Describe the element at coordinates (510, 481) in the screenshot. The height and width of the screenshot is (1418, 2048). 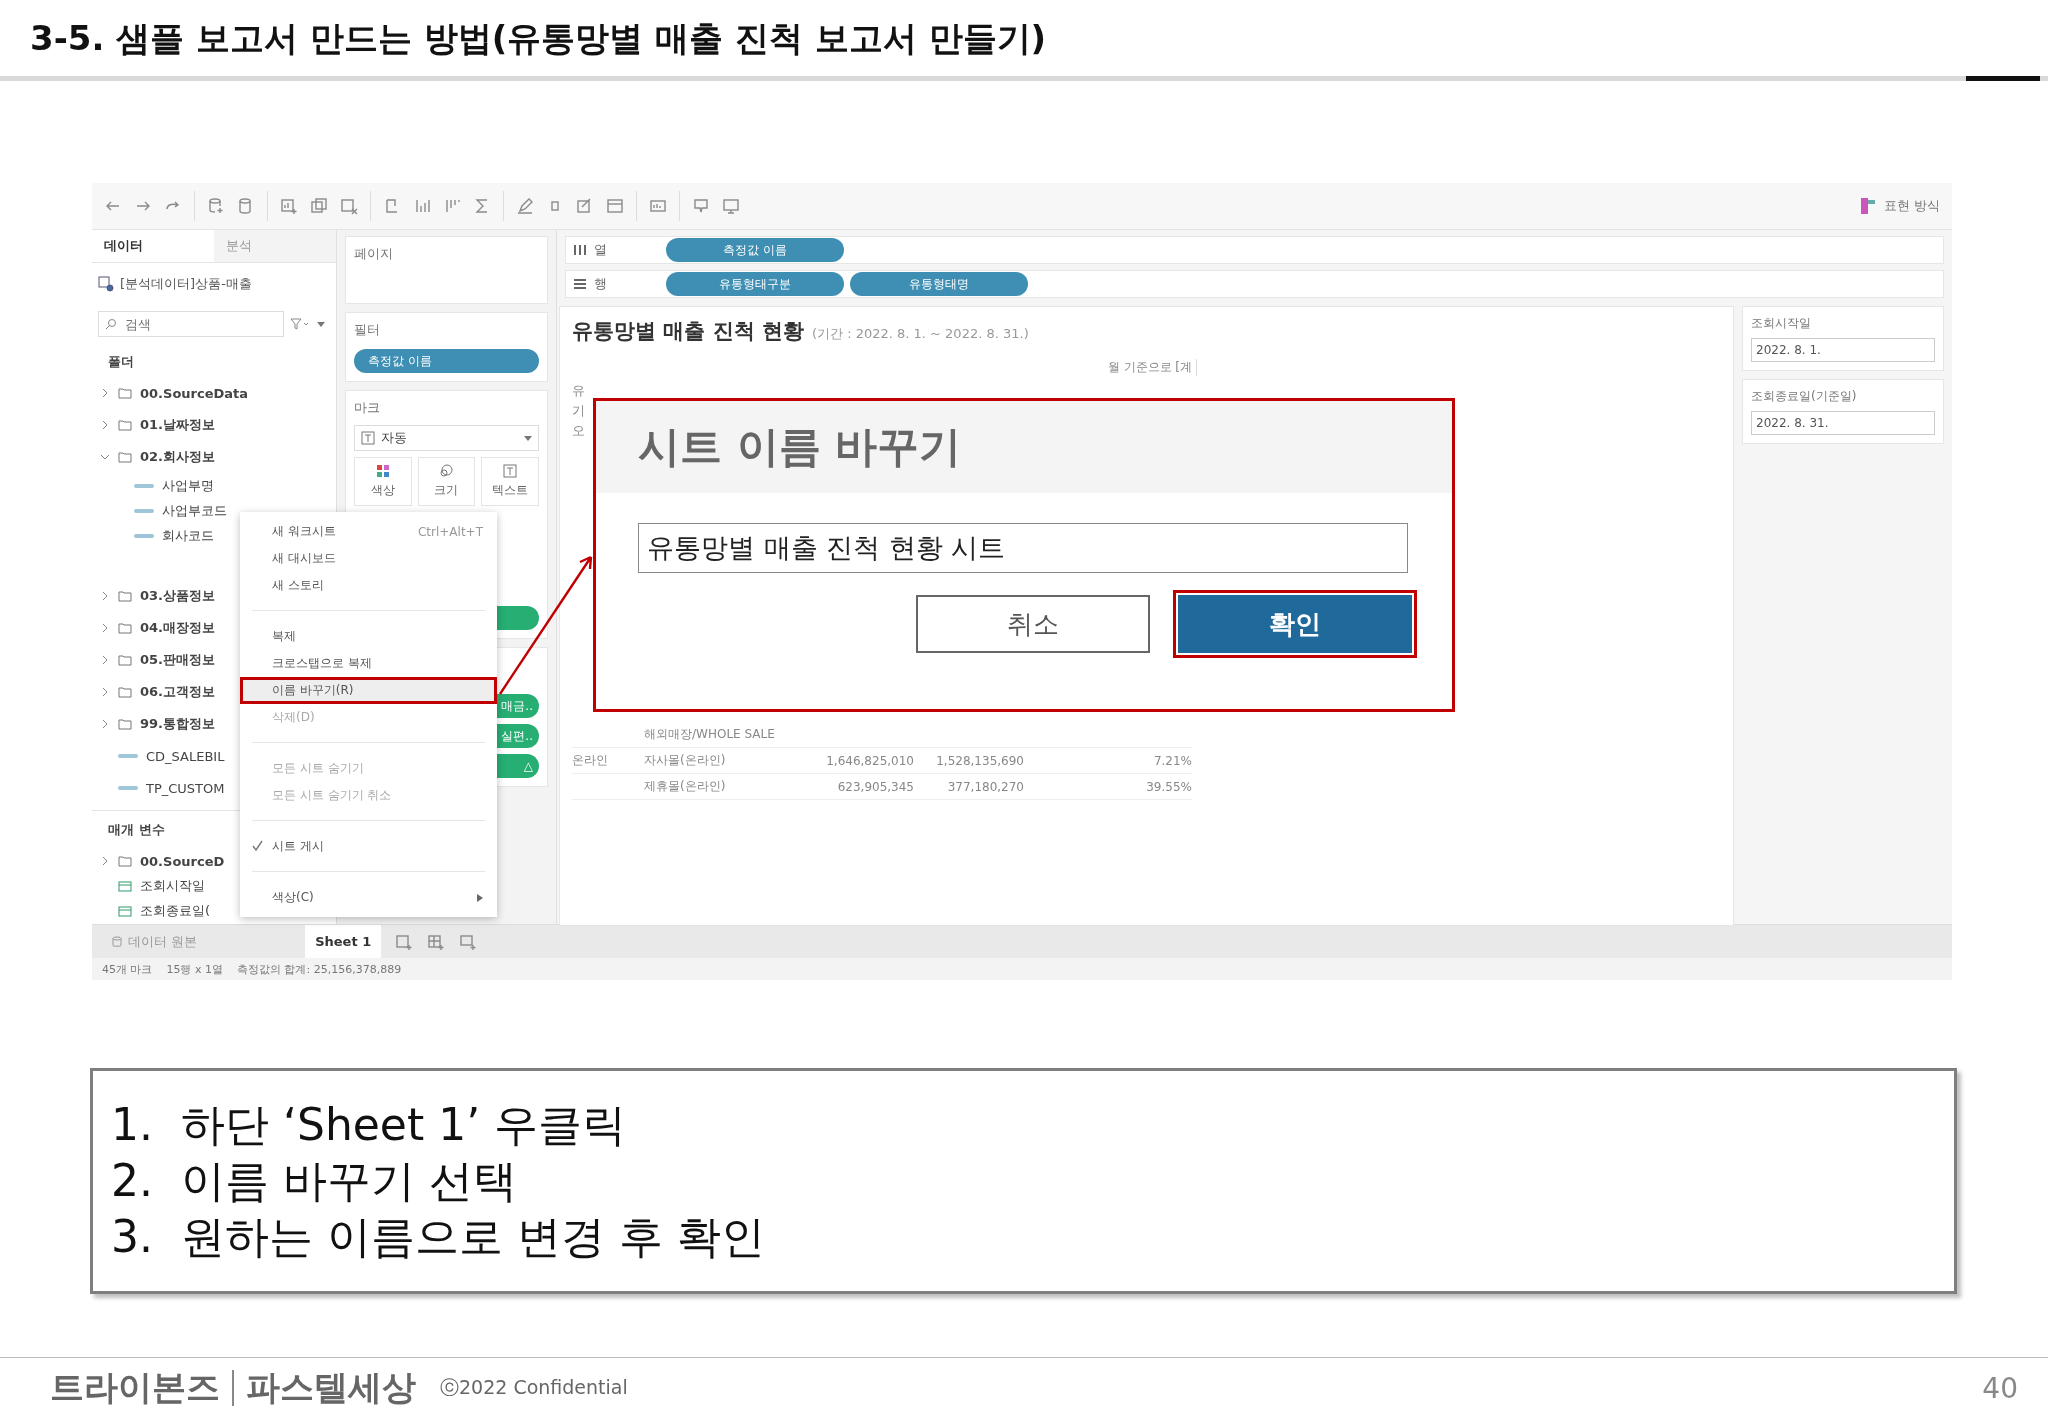
I see `mark-button: 텍스트` at that location.